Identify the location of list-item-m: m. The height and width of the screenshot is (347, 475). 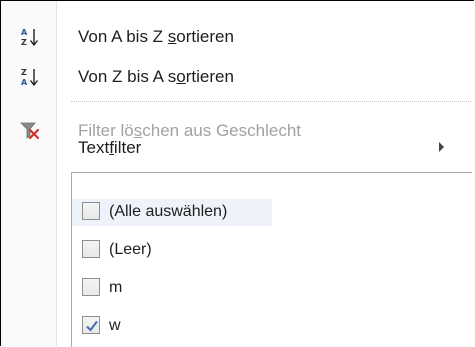
(172, 288).